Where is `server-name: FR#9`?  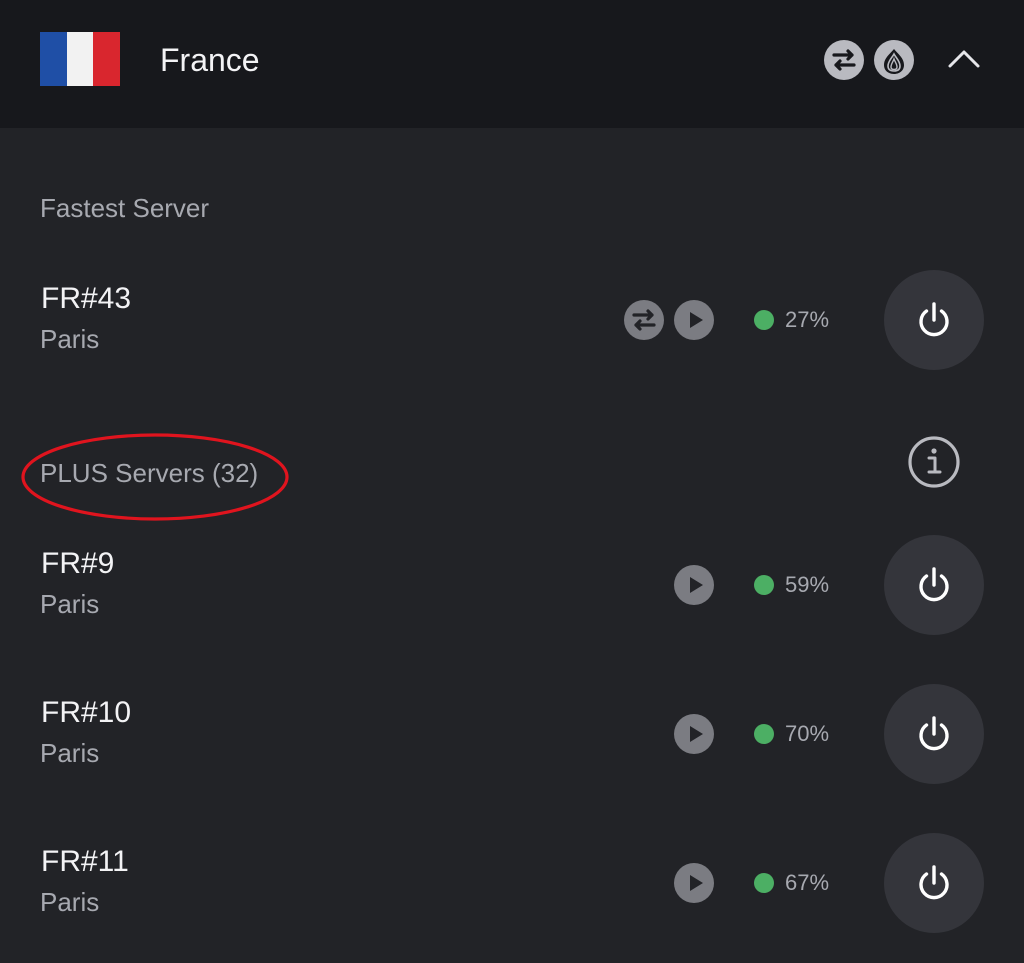 server-name: FR#9 is located at coordinates (78, 563).